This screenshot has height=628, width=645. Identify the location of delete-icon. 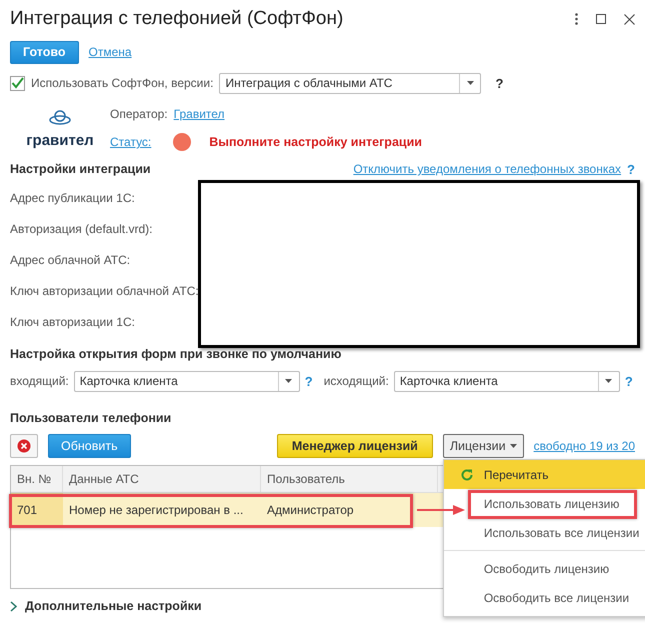
(24, 446).